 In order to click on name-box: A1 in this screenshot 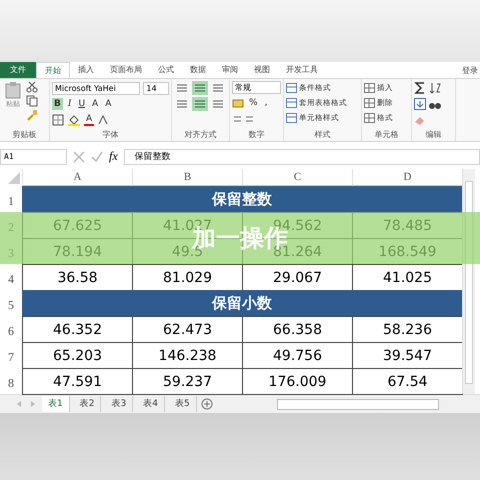, I will do `click(33, 156)`.